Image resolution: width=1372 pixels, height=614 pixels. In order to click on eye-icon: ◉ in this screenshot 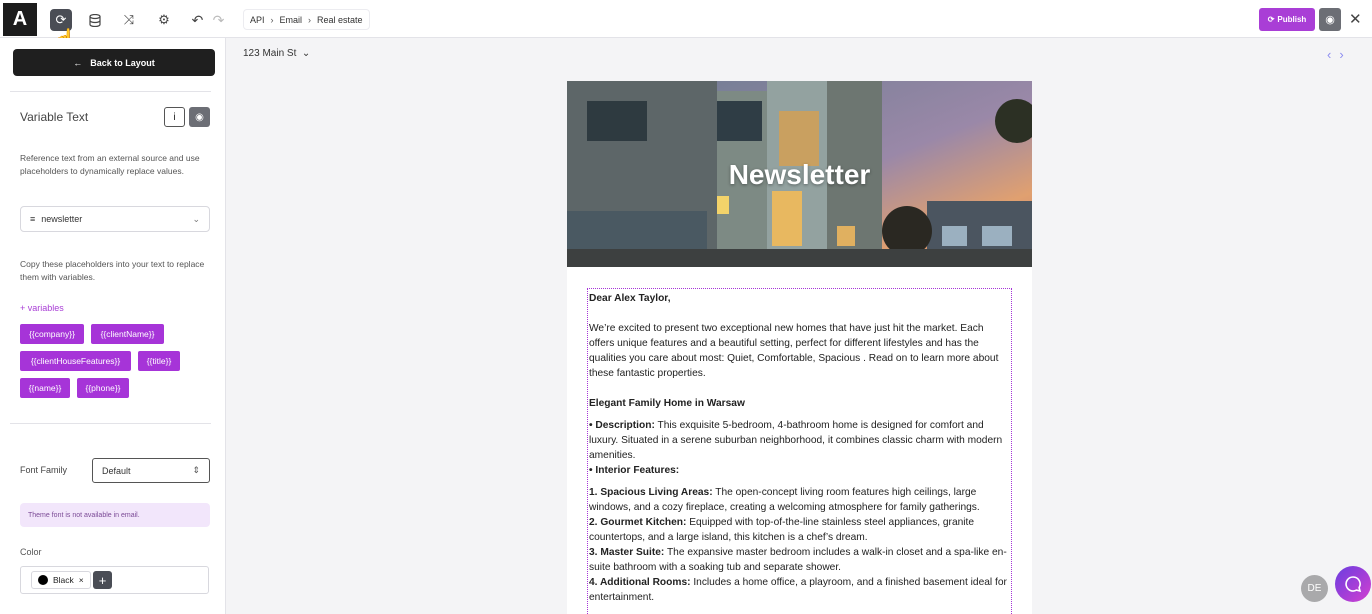, I will do `click(199, 117)`.